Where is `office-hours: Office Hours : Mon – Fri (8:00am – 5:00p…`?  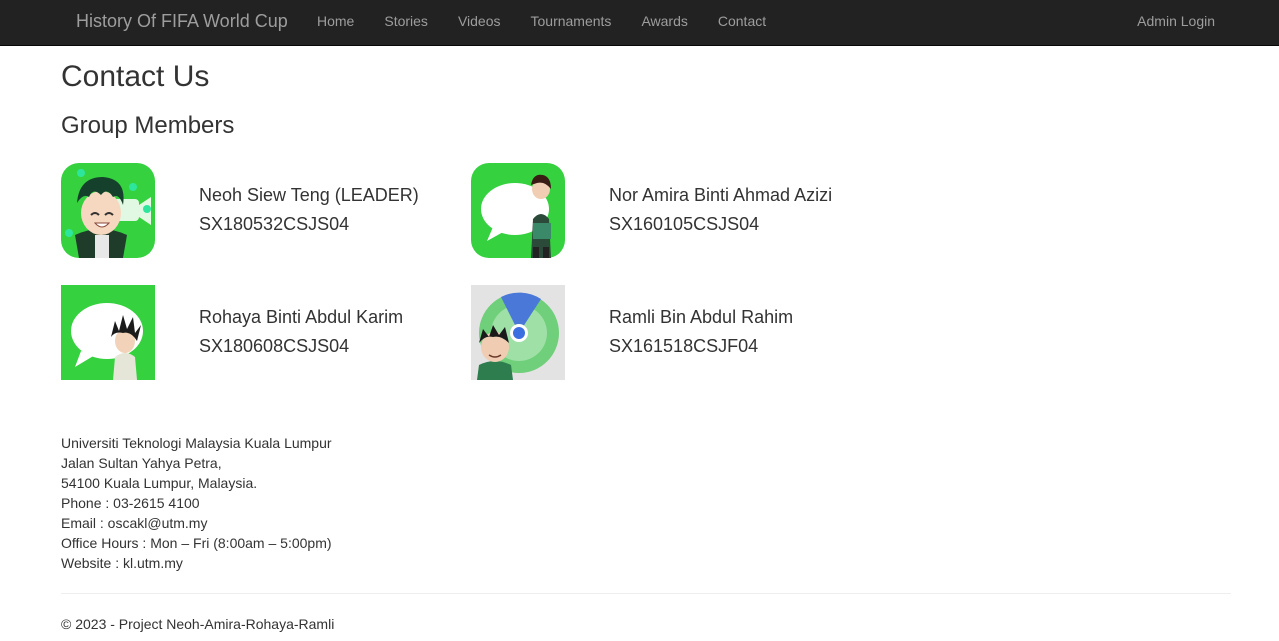 office-hours: Office Hours : Mon – Fri (8:00am – 5:00p… is located at coordinates (196, 543).